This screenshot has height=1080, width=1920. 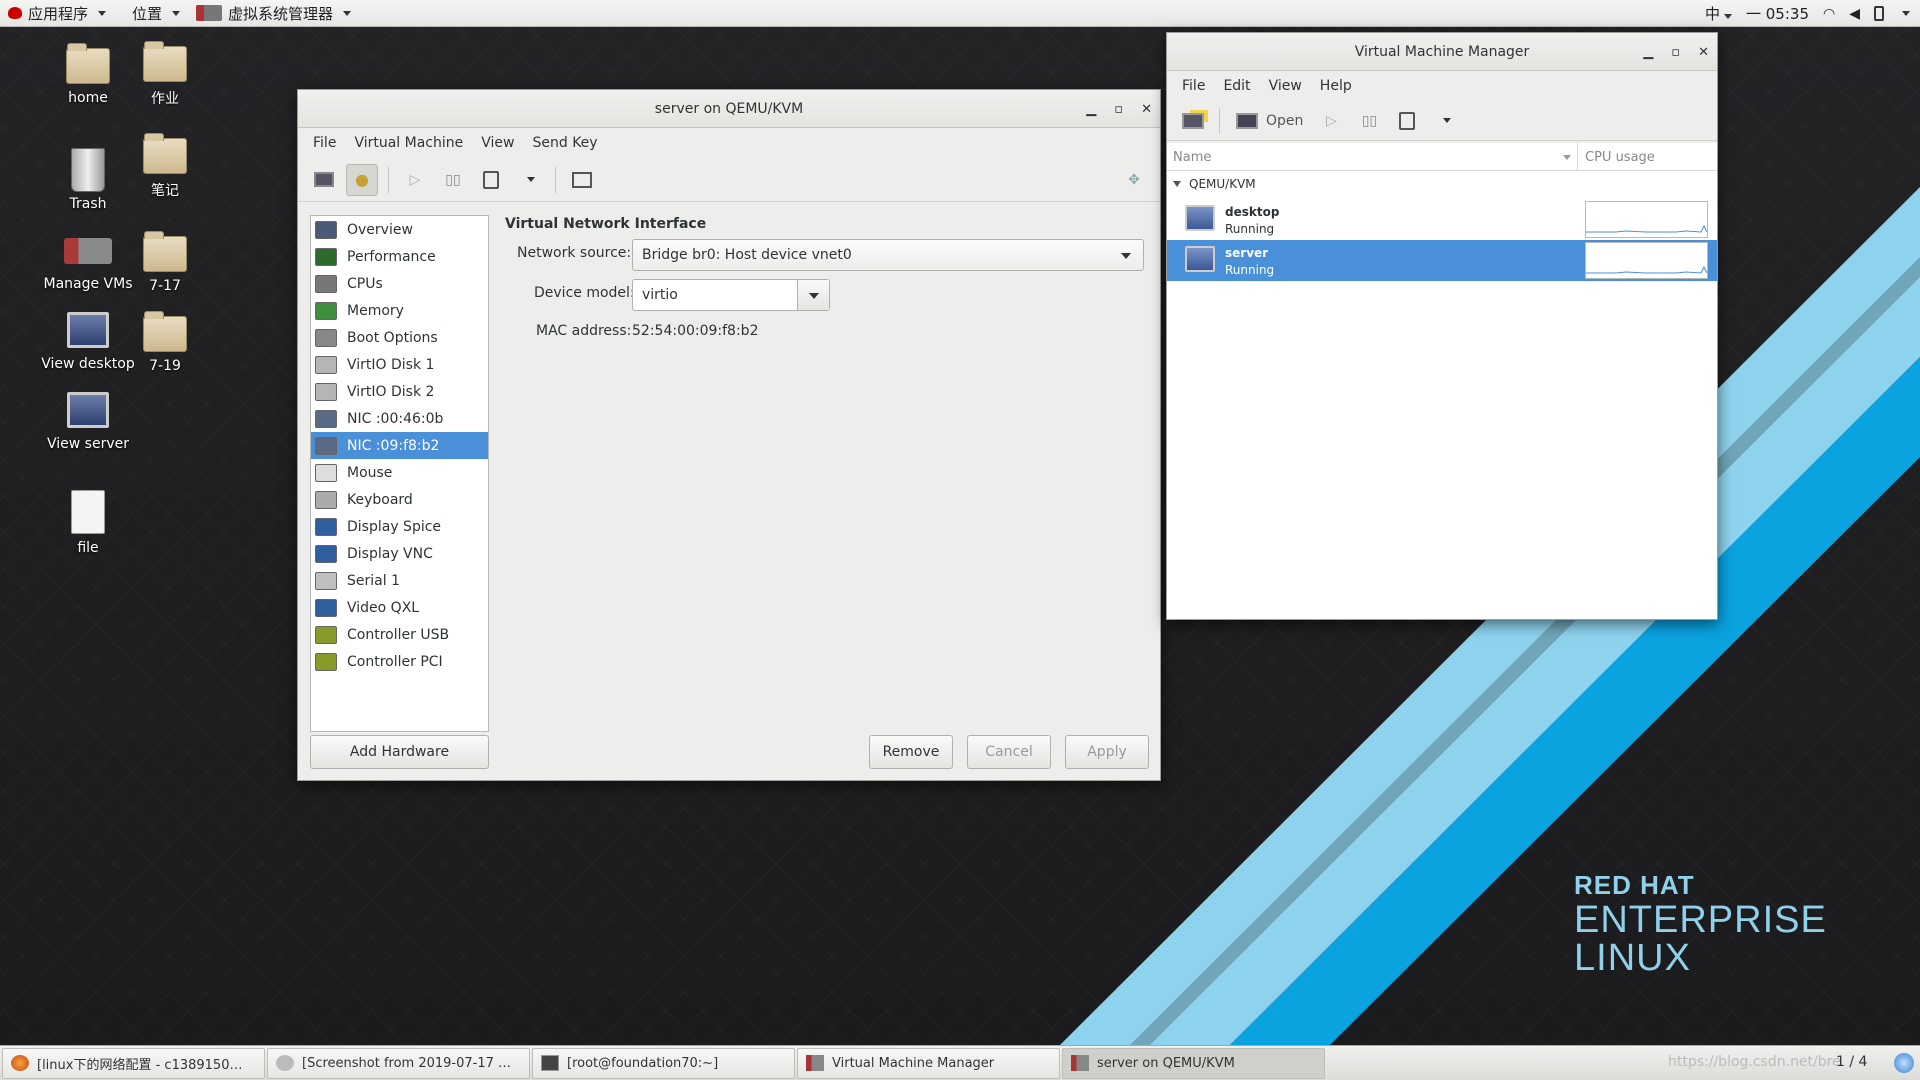 What do you see at coordinates (399, 526) in the screenshot?
I see `hardware-item: Display Spice` at bounding box center [399, 526].